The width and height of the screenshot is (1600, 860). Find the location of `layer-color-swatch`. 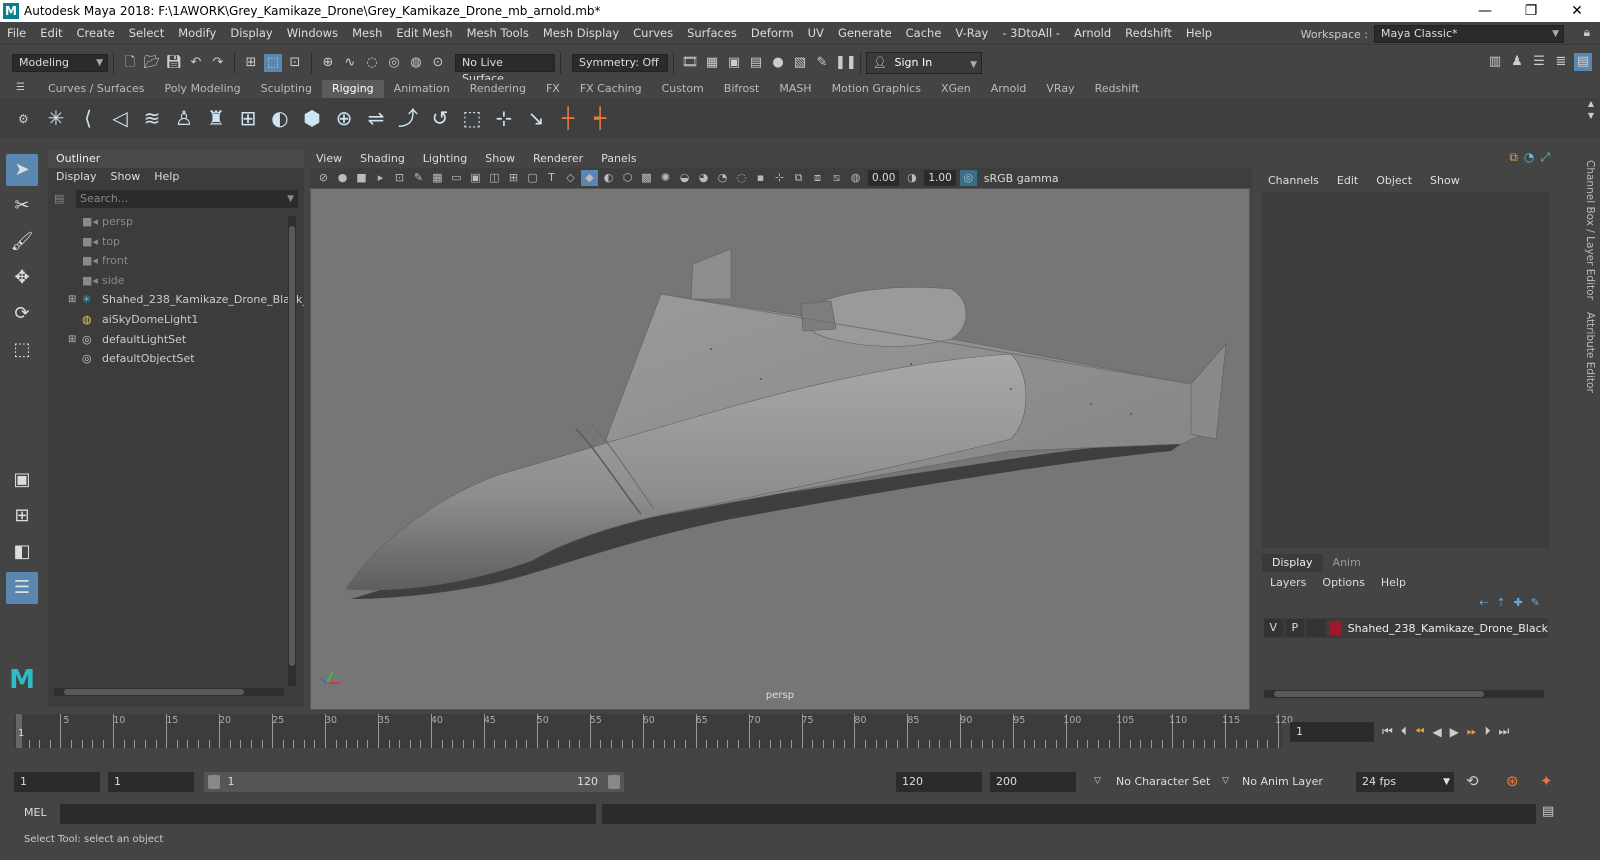

layer-color-swatch is located at coordinates (1335, 628).